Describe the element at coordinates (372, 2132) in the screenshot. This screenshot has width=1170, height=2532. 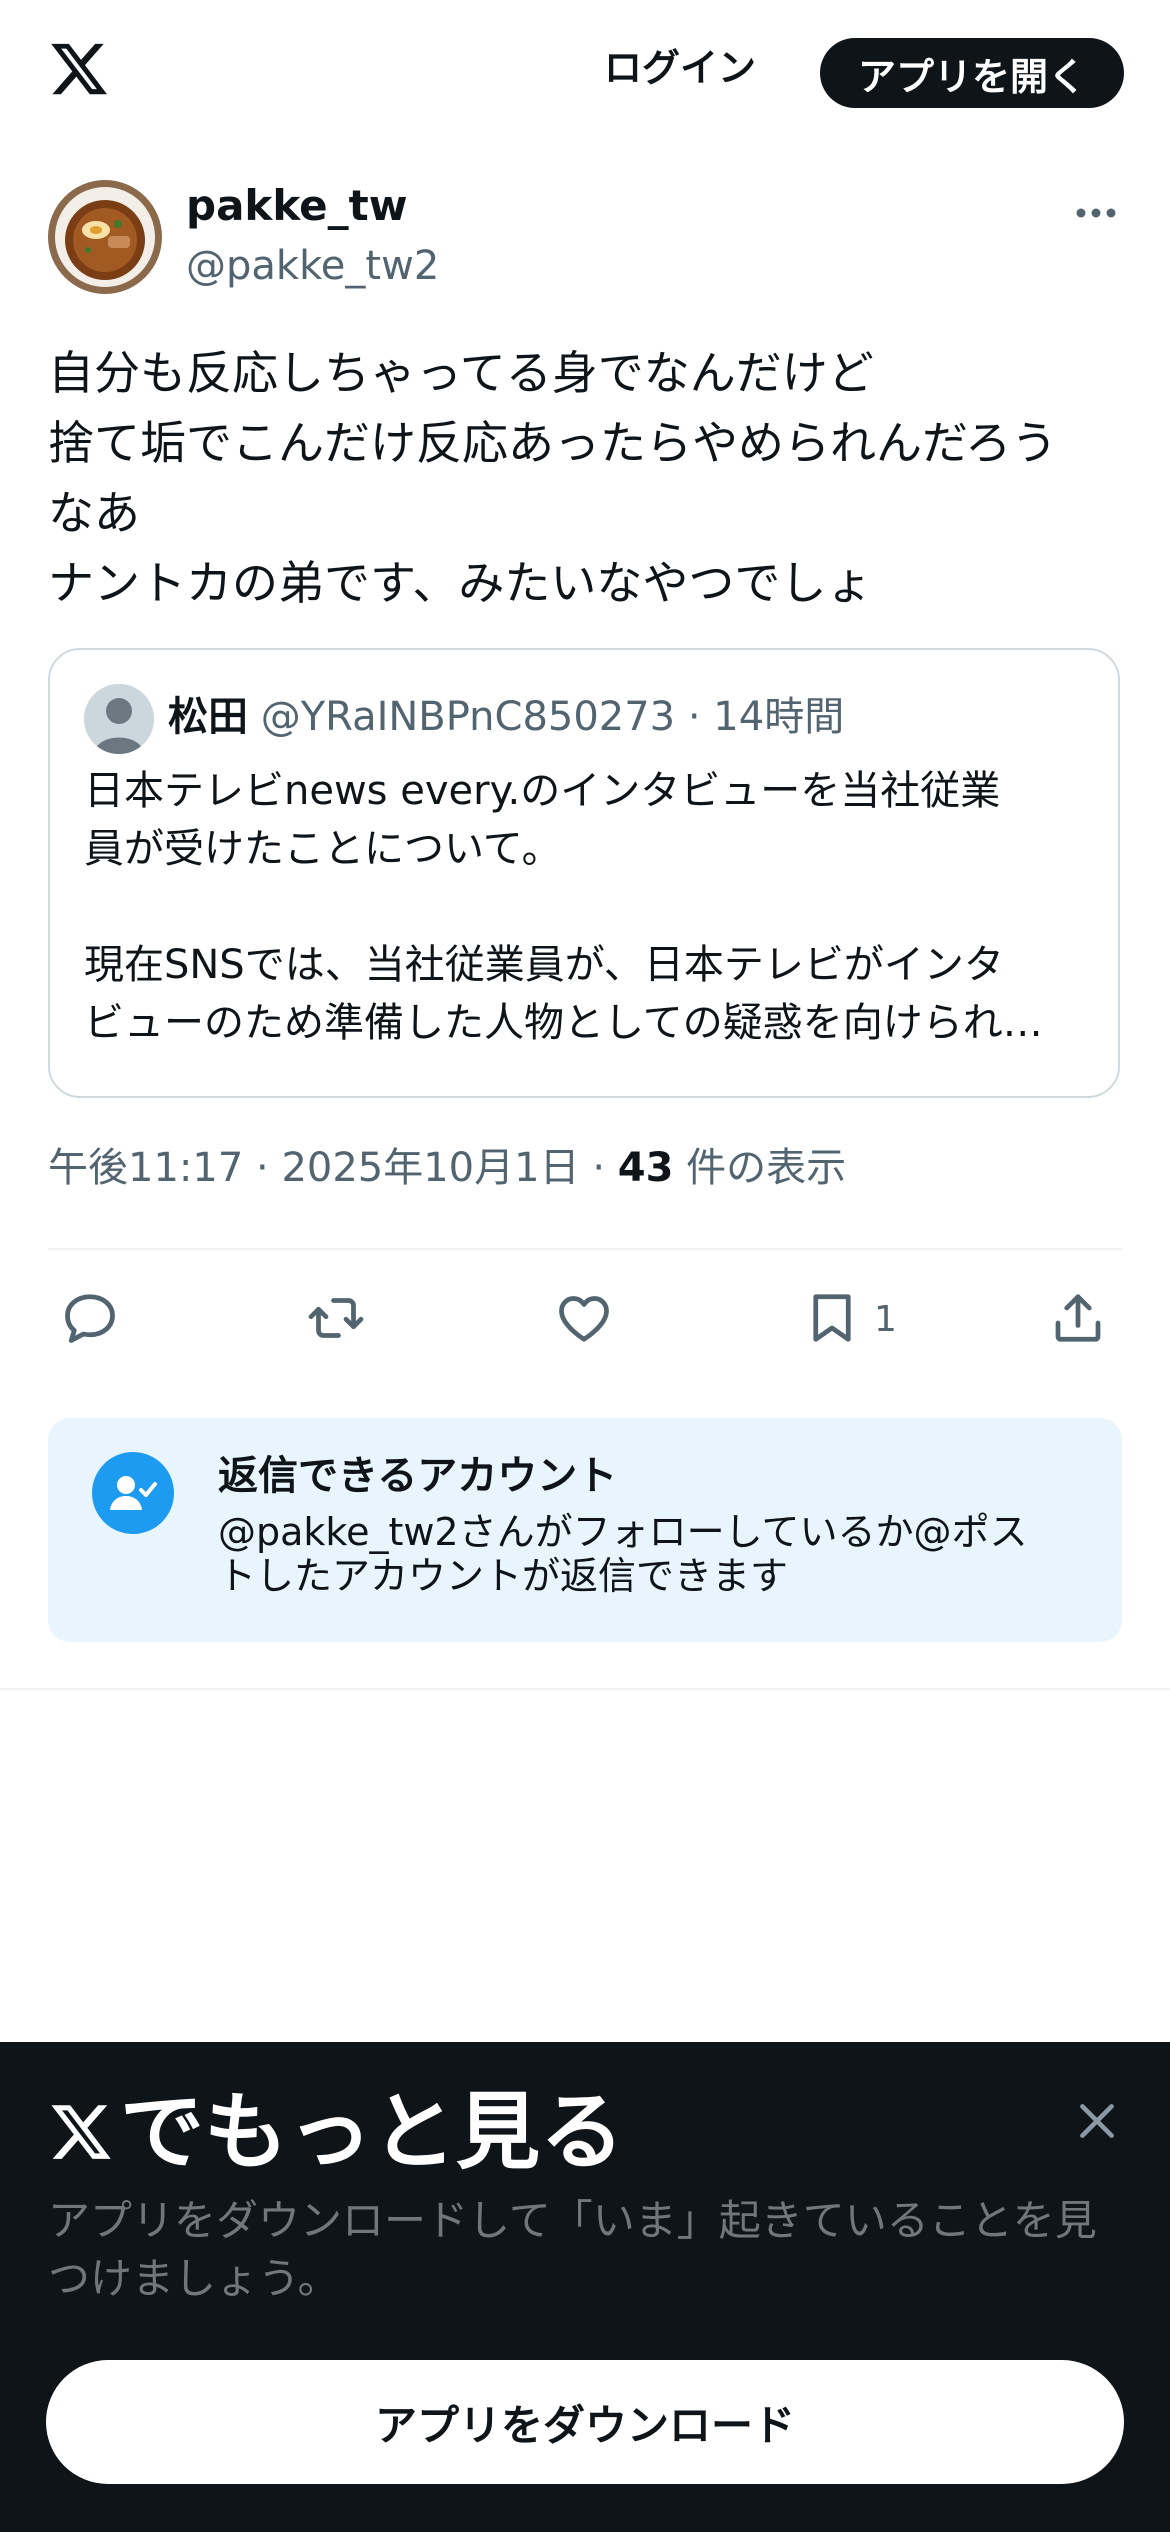
I see `sheet-title-text: でもっと見る` at that location.